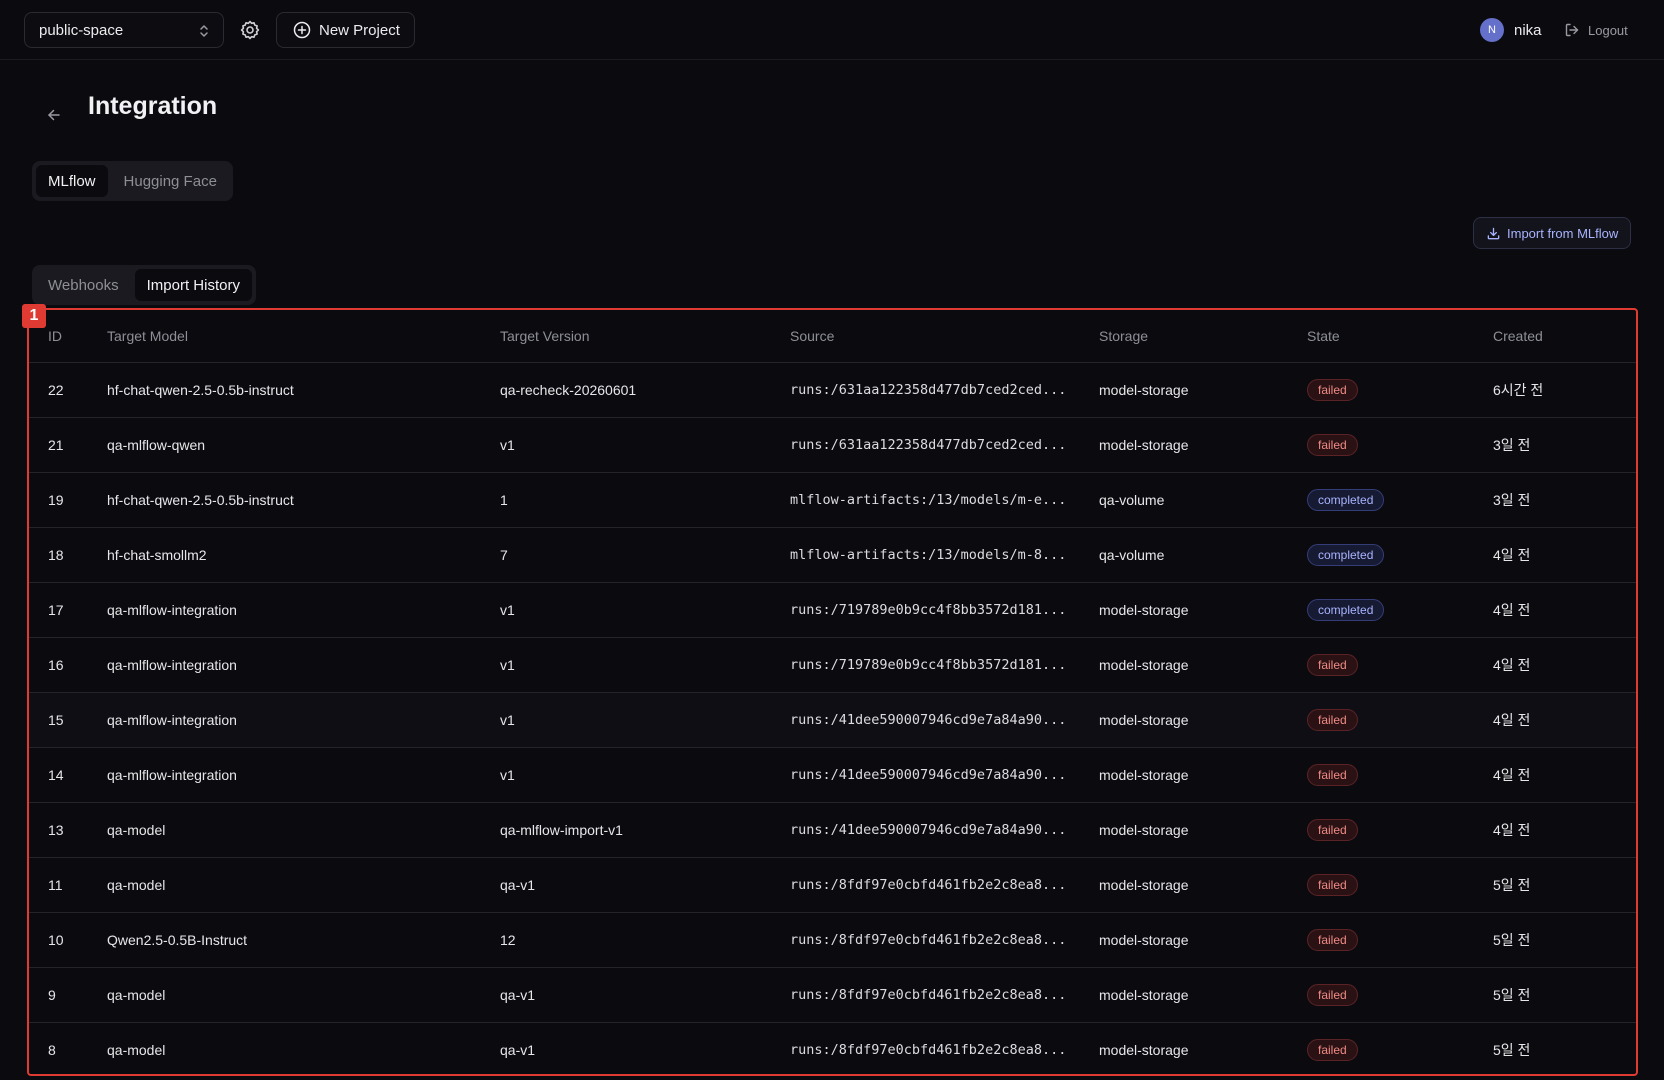 This screenshot has width=1664, height=1080. I want to click on workspace-select: public-space, so click(124, 30).